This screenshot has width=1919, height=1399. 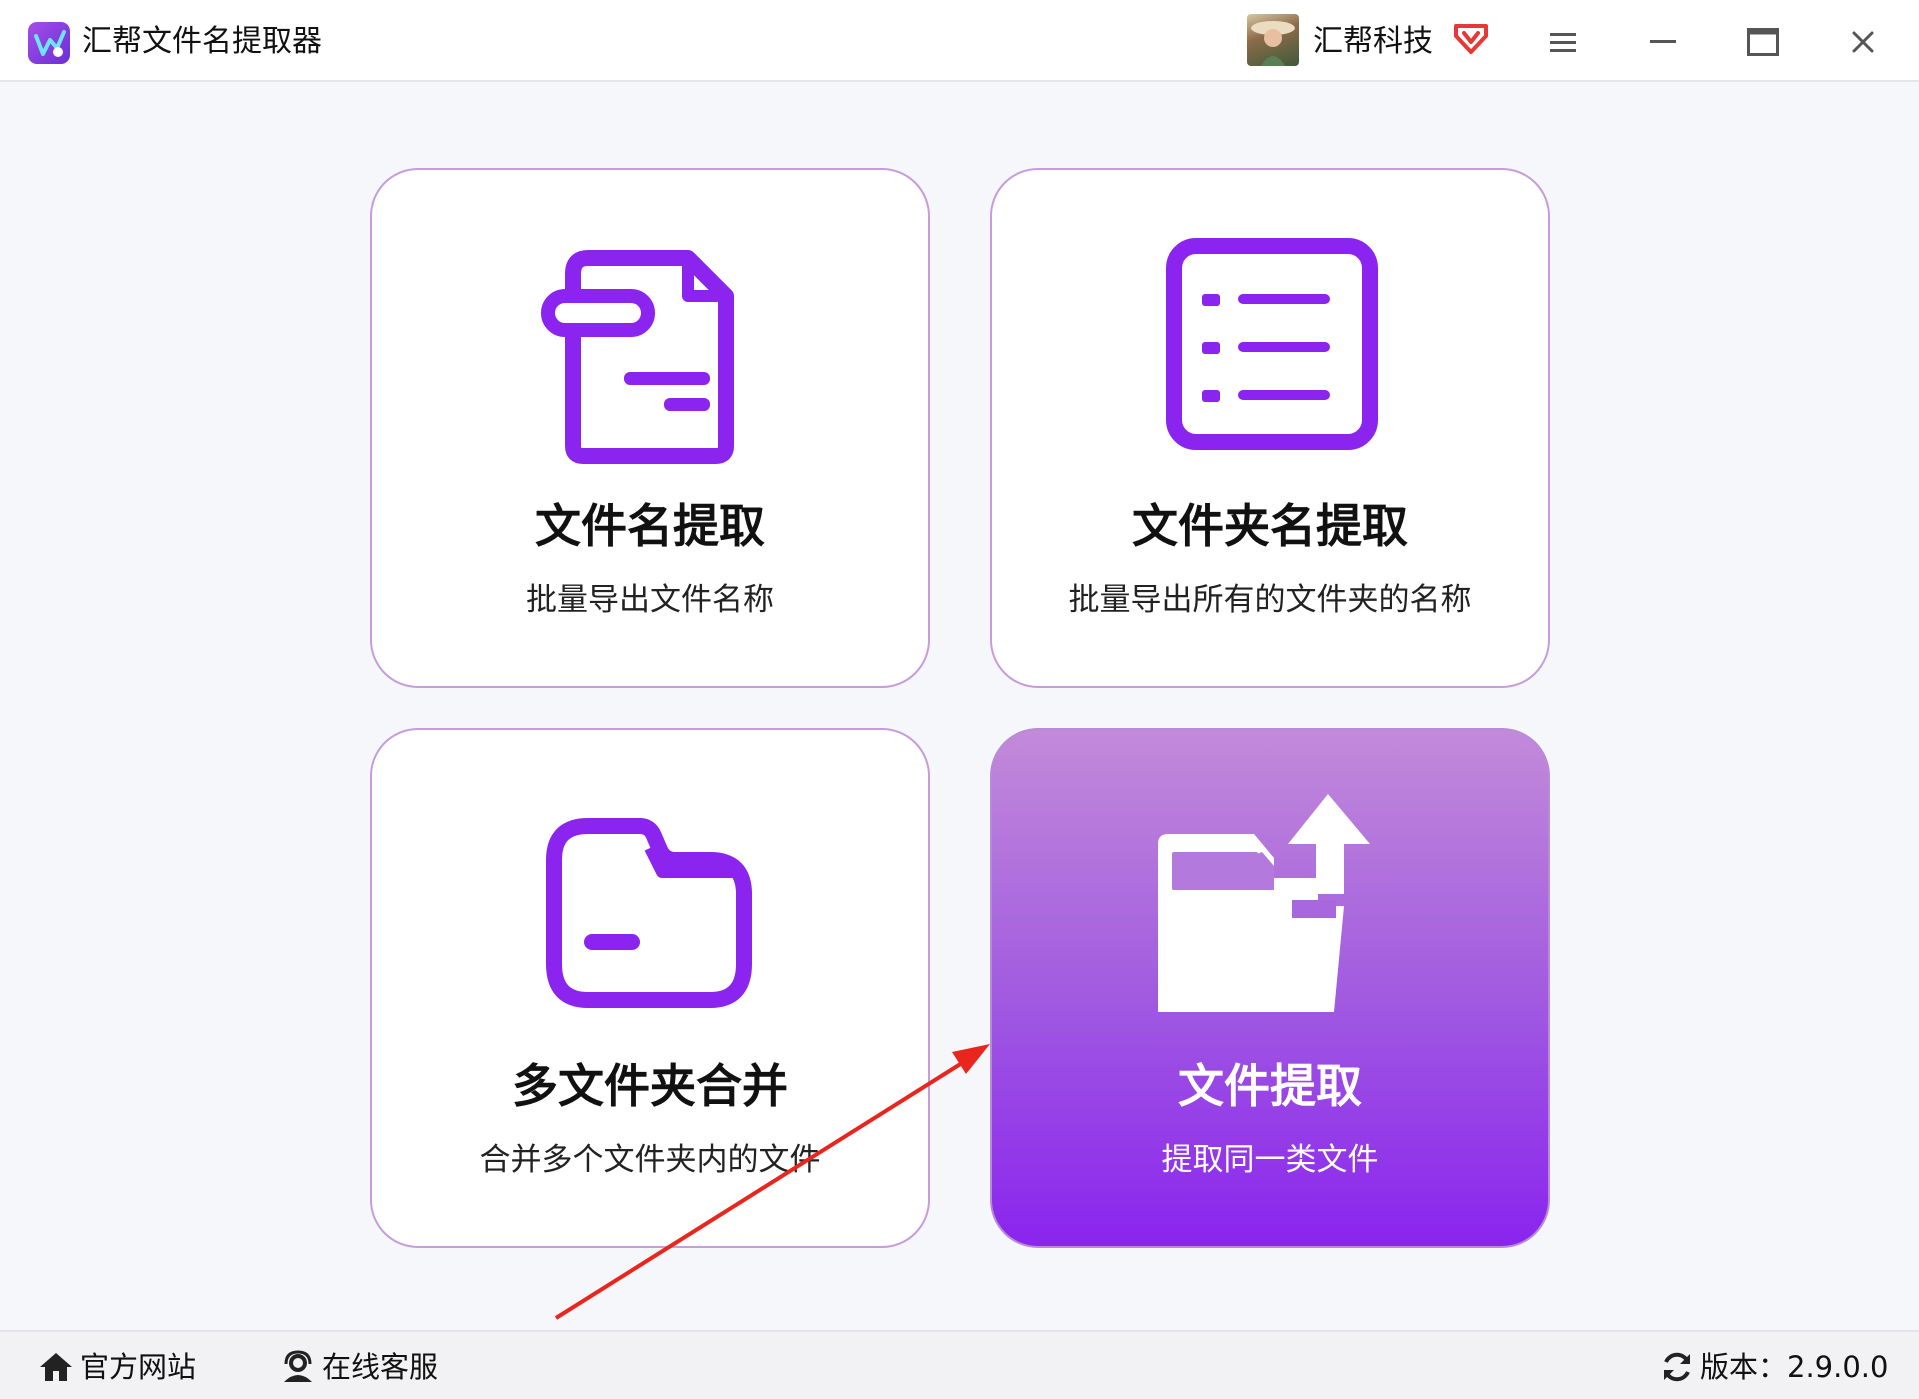 What do you see at coordinates (1373, 42) in the screenshot?
I see `username: 汇帮科技` at bounding box center [1373, 42].